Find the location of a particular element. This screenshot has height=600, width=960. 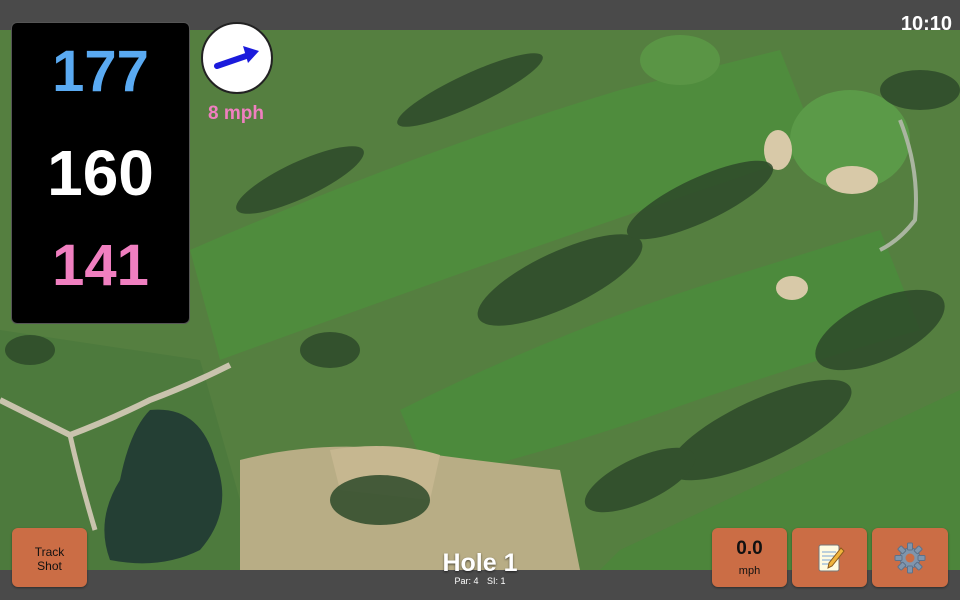

gear-icon is located at coordinates (910, 558).